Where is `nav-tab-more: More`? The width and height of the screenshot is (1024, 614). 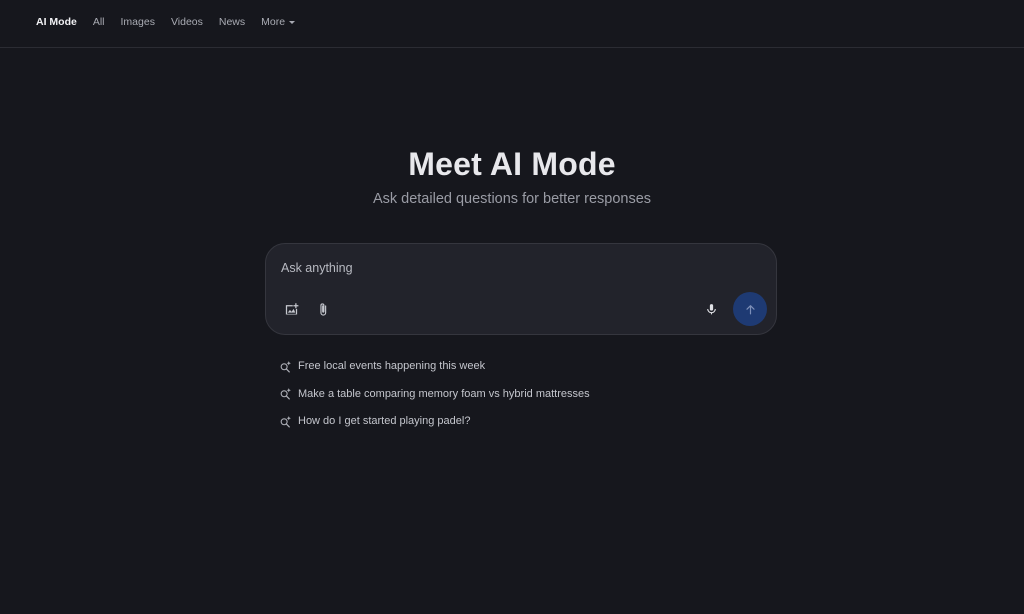
nav-tab-more: More is located at coordinates (278, 22).